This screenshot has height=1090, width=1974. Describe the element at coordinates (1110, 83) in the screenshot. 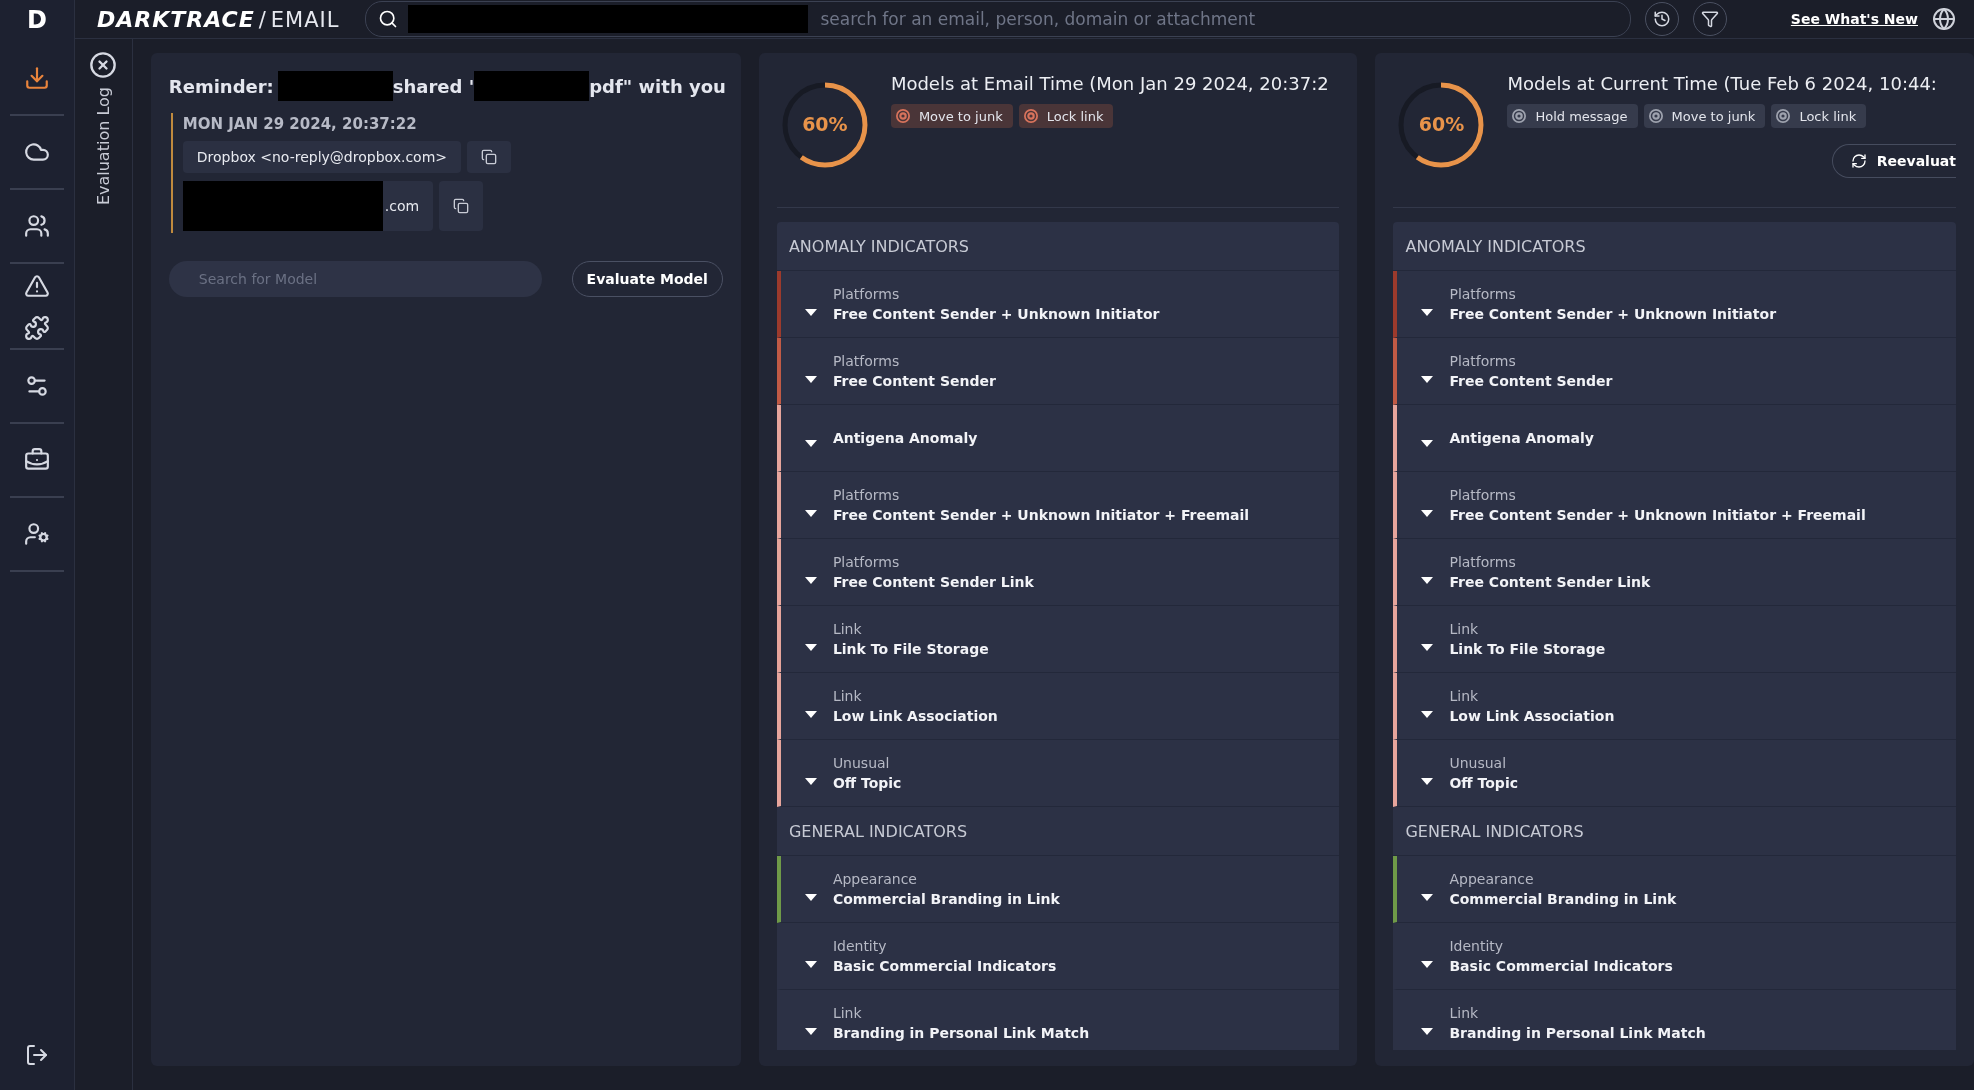

I see `panel-title: Models at Email Time (Mon Jan 29 2024, 20:37:2` at that location.